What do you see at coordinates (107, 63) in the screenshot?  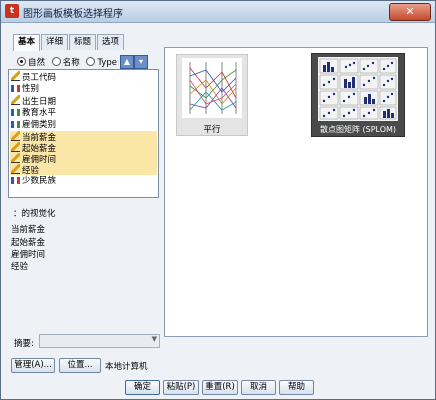 I see `sort-type-label: Type` at bounding box center [107, 63].